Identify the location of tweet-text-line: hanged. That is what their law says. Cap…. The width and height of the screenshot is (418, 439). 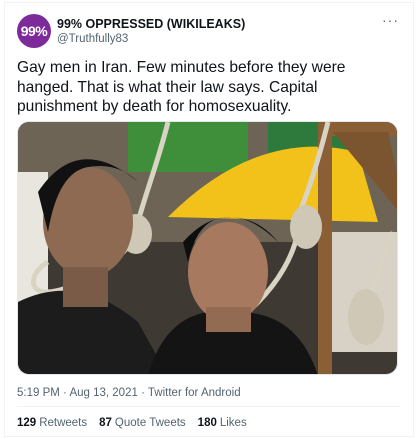
(167, 87).